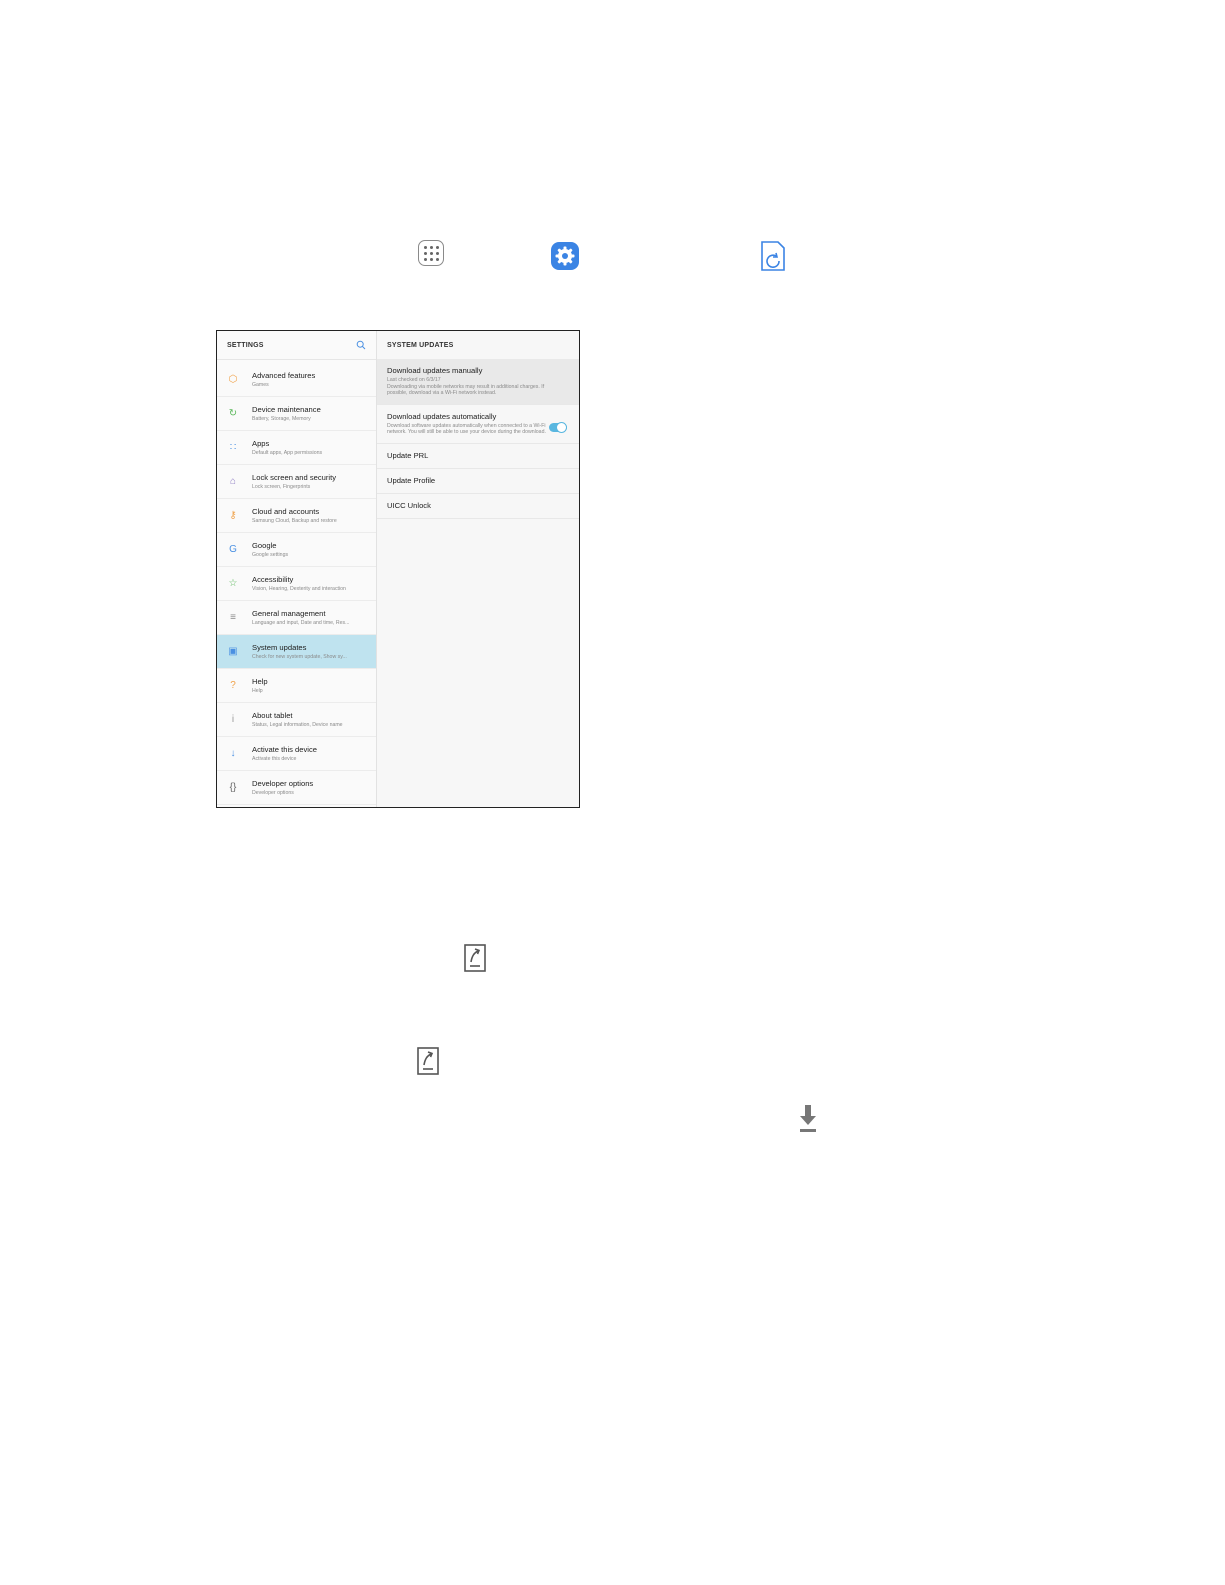 This screenshot has height=1585, width=1225. I want to click on menu-item-text: Activate this device Activate this device, so click(308, 753).